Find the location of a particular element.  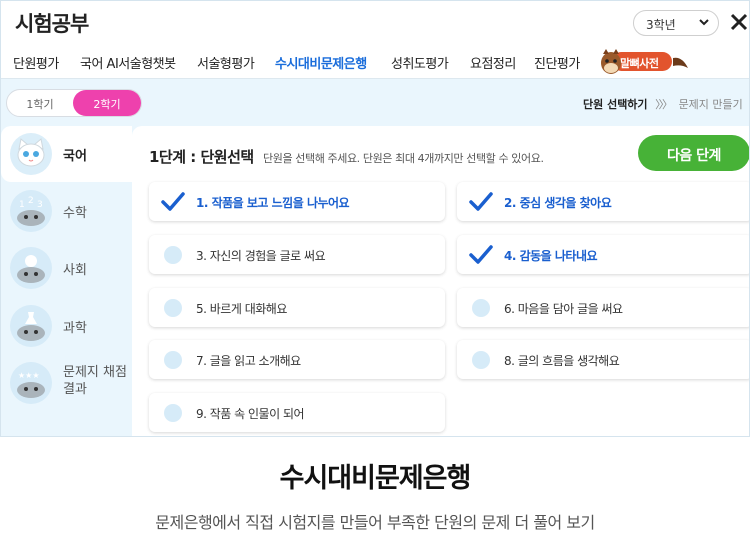

sidebar-label-grading-results: 문제지 채점 결과 is located at coordinates (95, 381).